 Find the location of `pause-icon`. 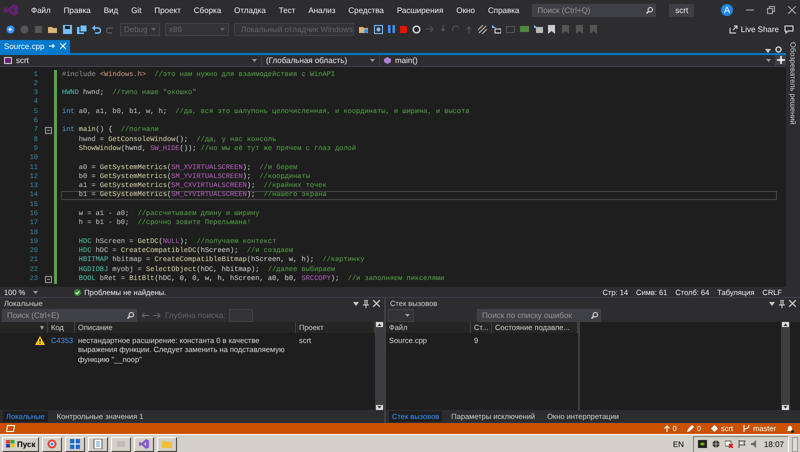

pause-icon is located at coordinates (391, 29).